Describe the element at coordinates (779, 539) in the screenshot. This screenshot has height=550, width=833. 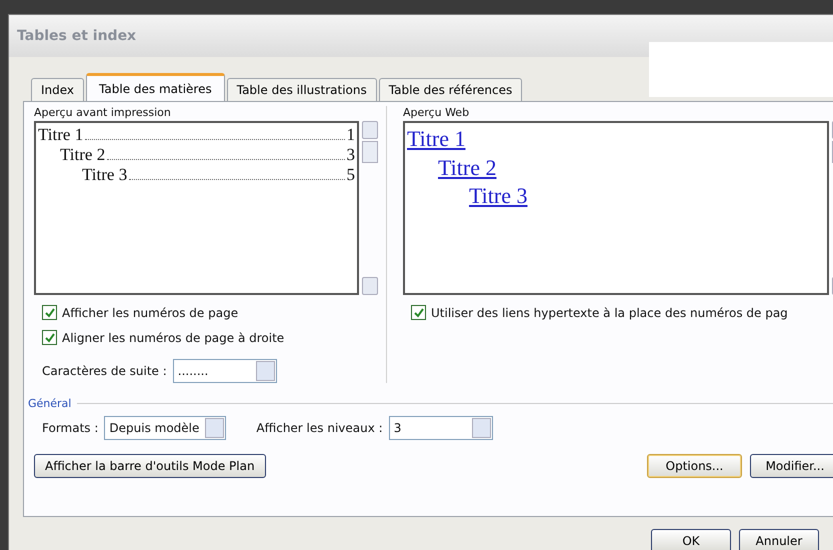
I see `dialog-button: Annuler` at that location.